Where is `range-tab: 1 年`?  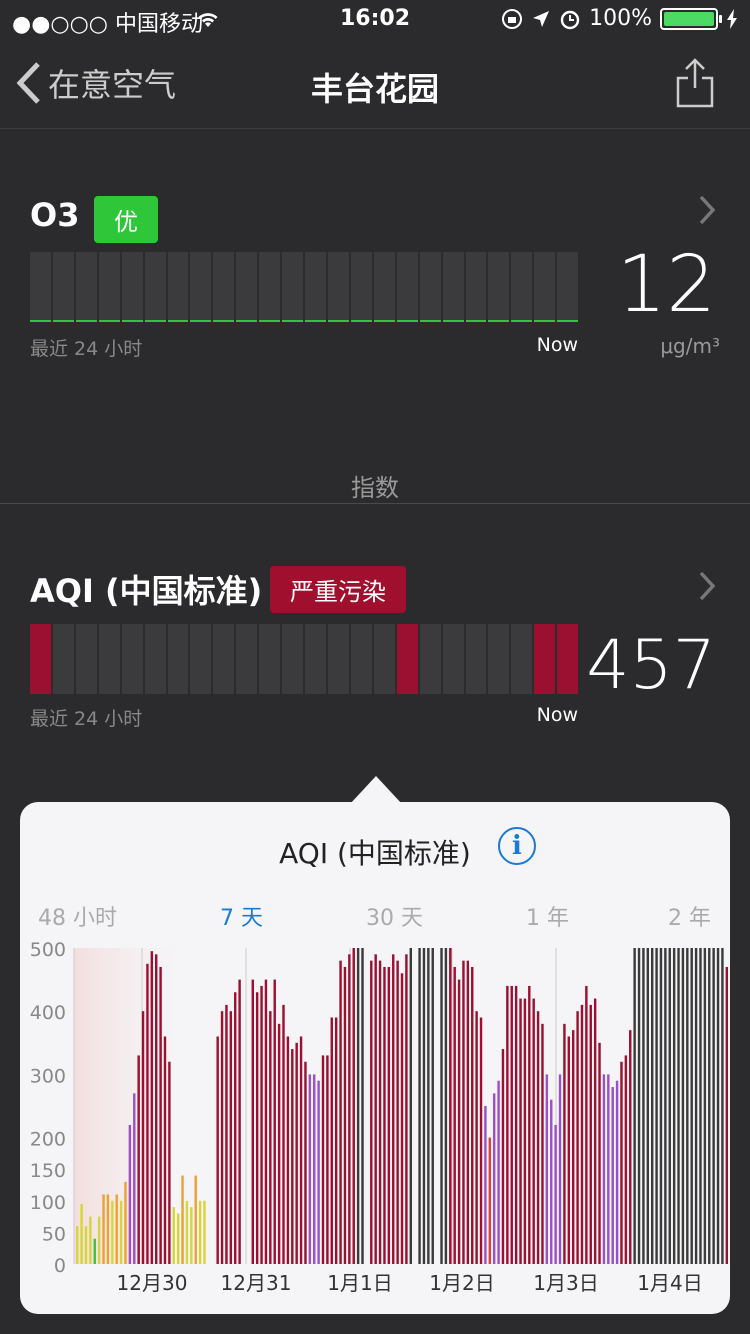 range-tab: 1 年 is located at coordinates (547, 916).